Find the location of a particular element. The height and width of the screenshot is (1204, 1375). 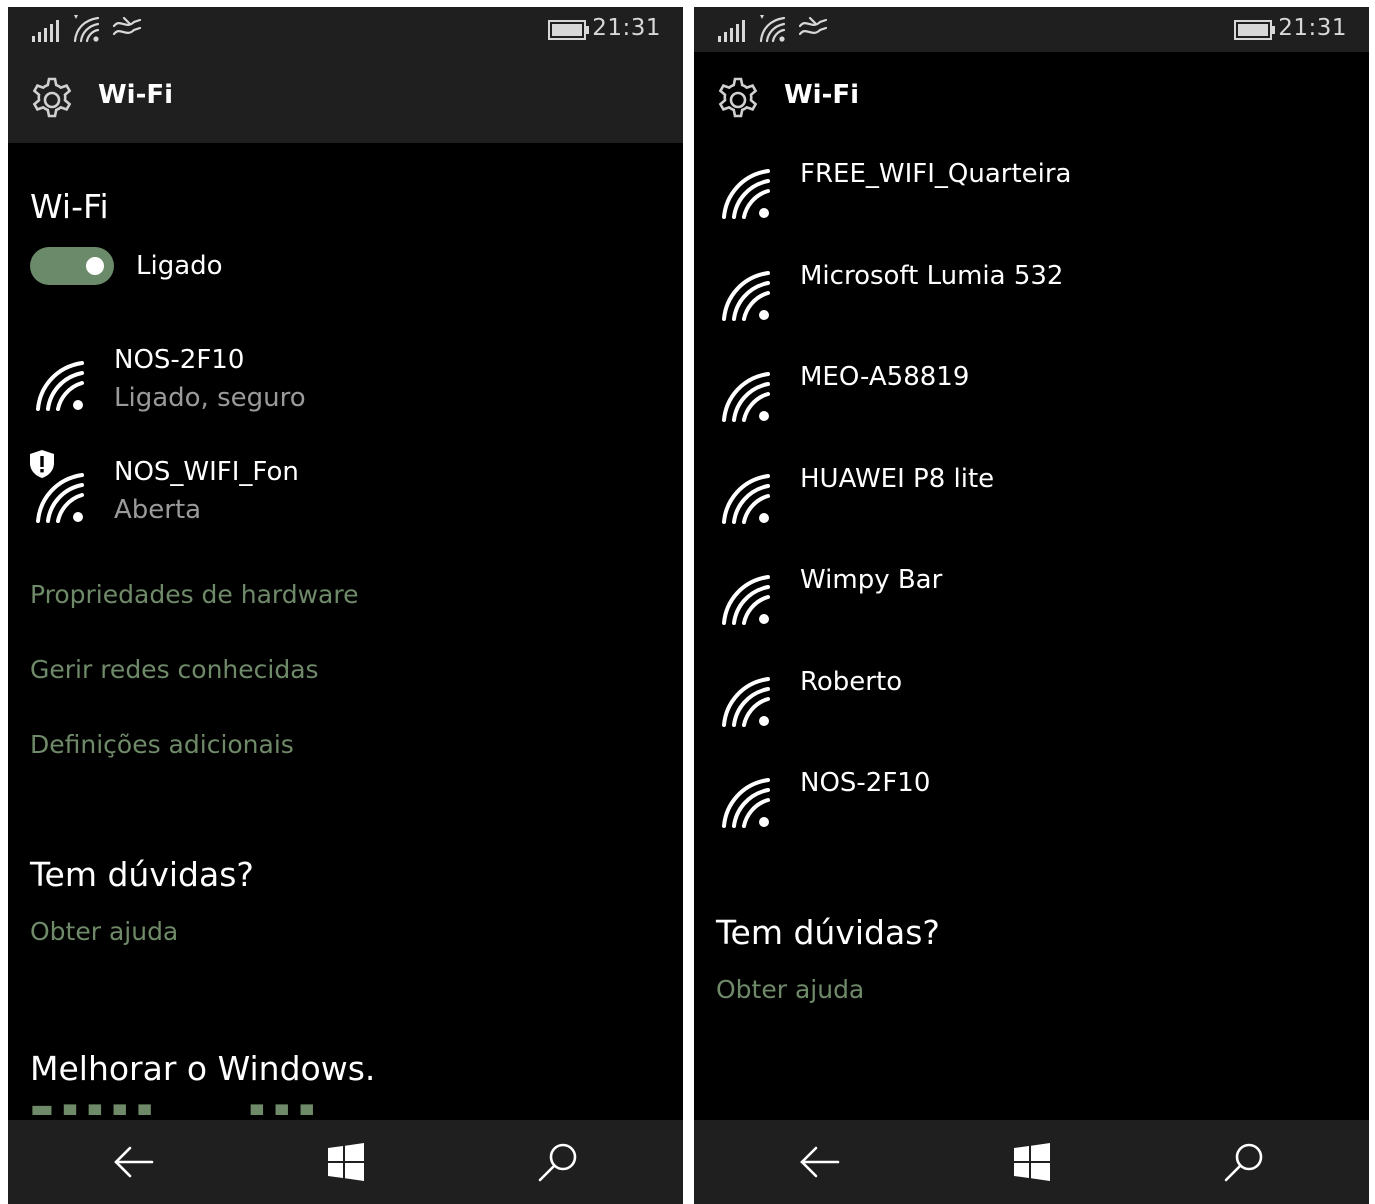

network-item-nos-wifi-fon: NOS_WIFI_Fon Aberta is located at coordinates (345, 498).